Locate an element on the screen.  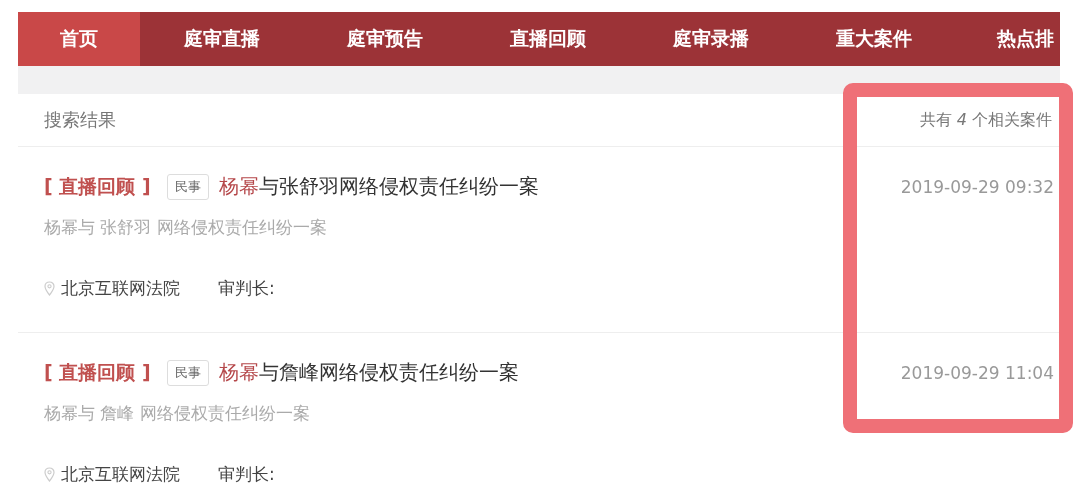
nav-tab: 庭审直播 is located at coordinates (221, 39).